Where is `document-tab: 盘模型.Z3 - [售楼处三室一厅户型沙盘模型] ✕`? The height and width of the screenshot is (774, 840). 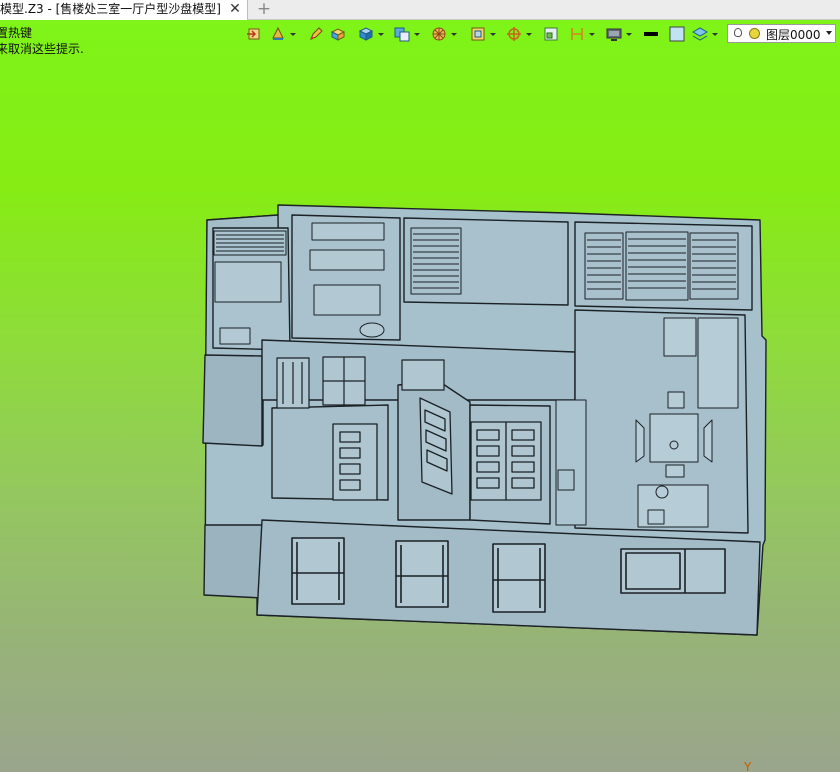 document-tab: 盘模型.Z3 - [售楼处三室一厅户型沙盘模型] ✕ is located at coordinates (124, 10).